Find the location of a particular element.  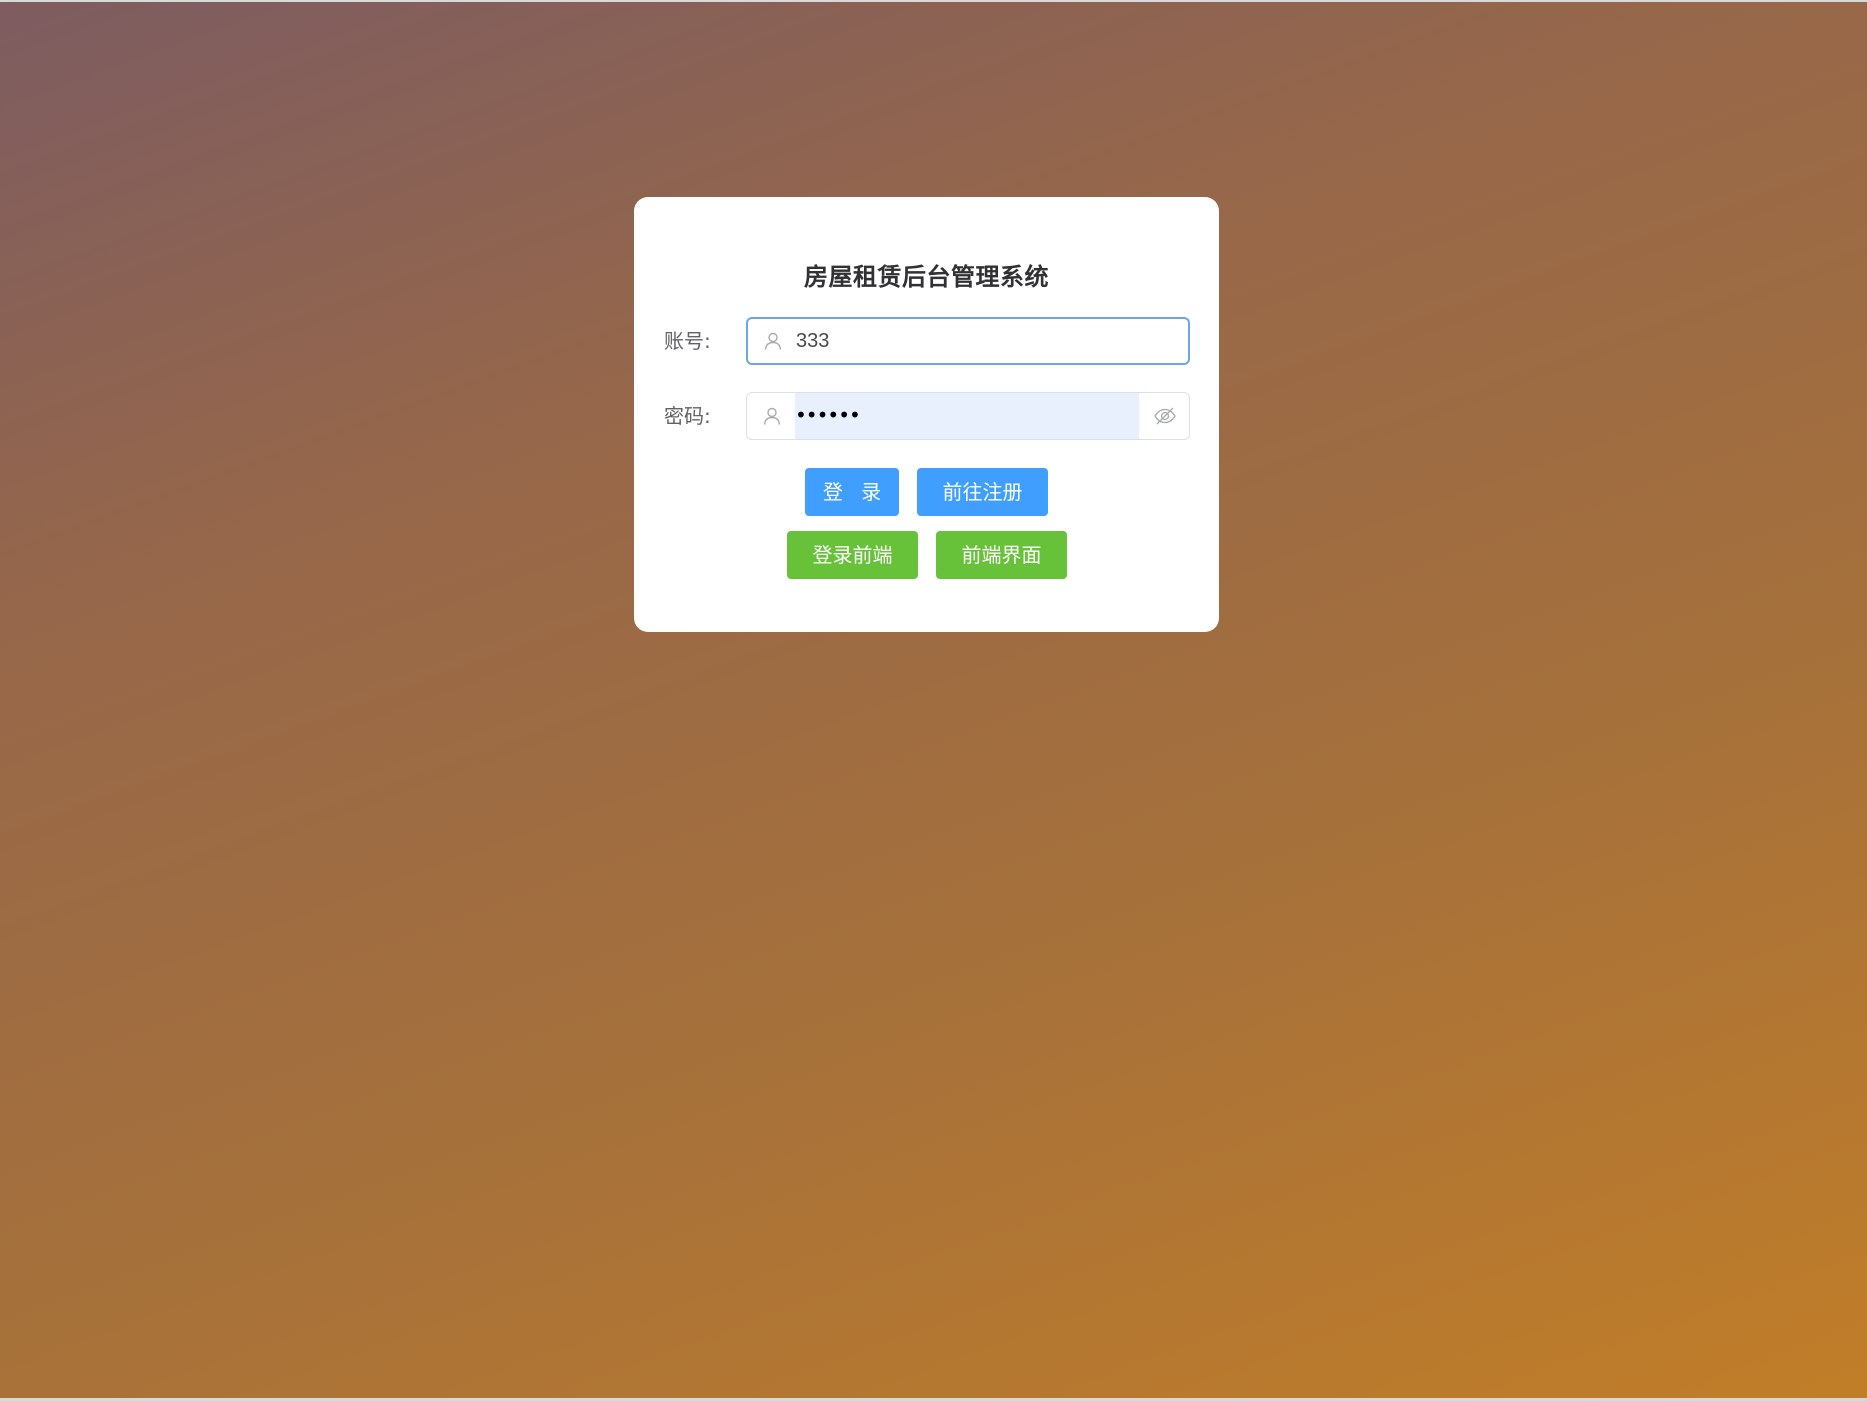

password-input: •••••• is located at coordinates (828, 416).